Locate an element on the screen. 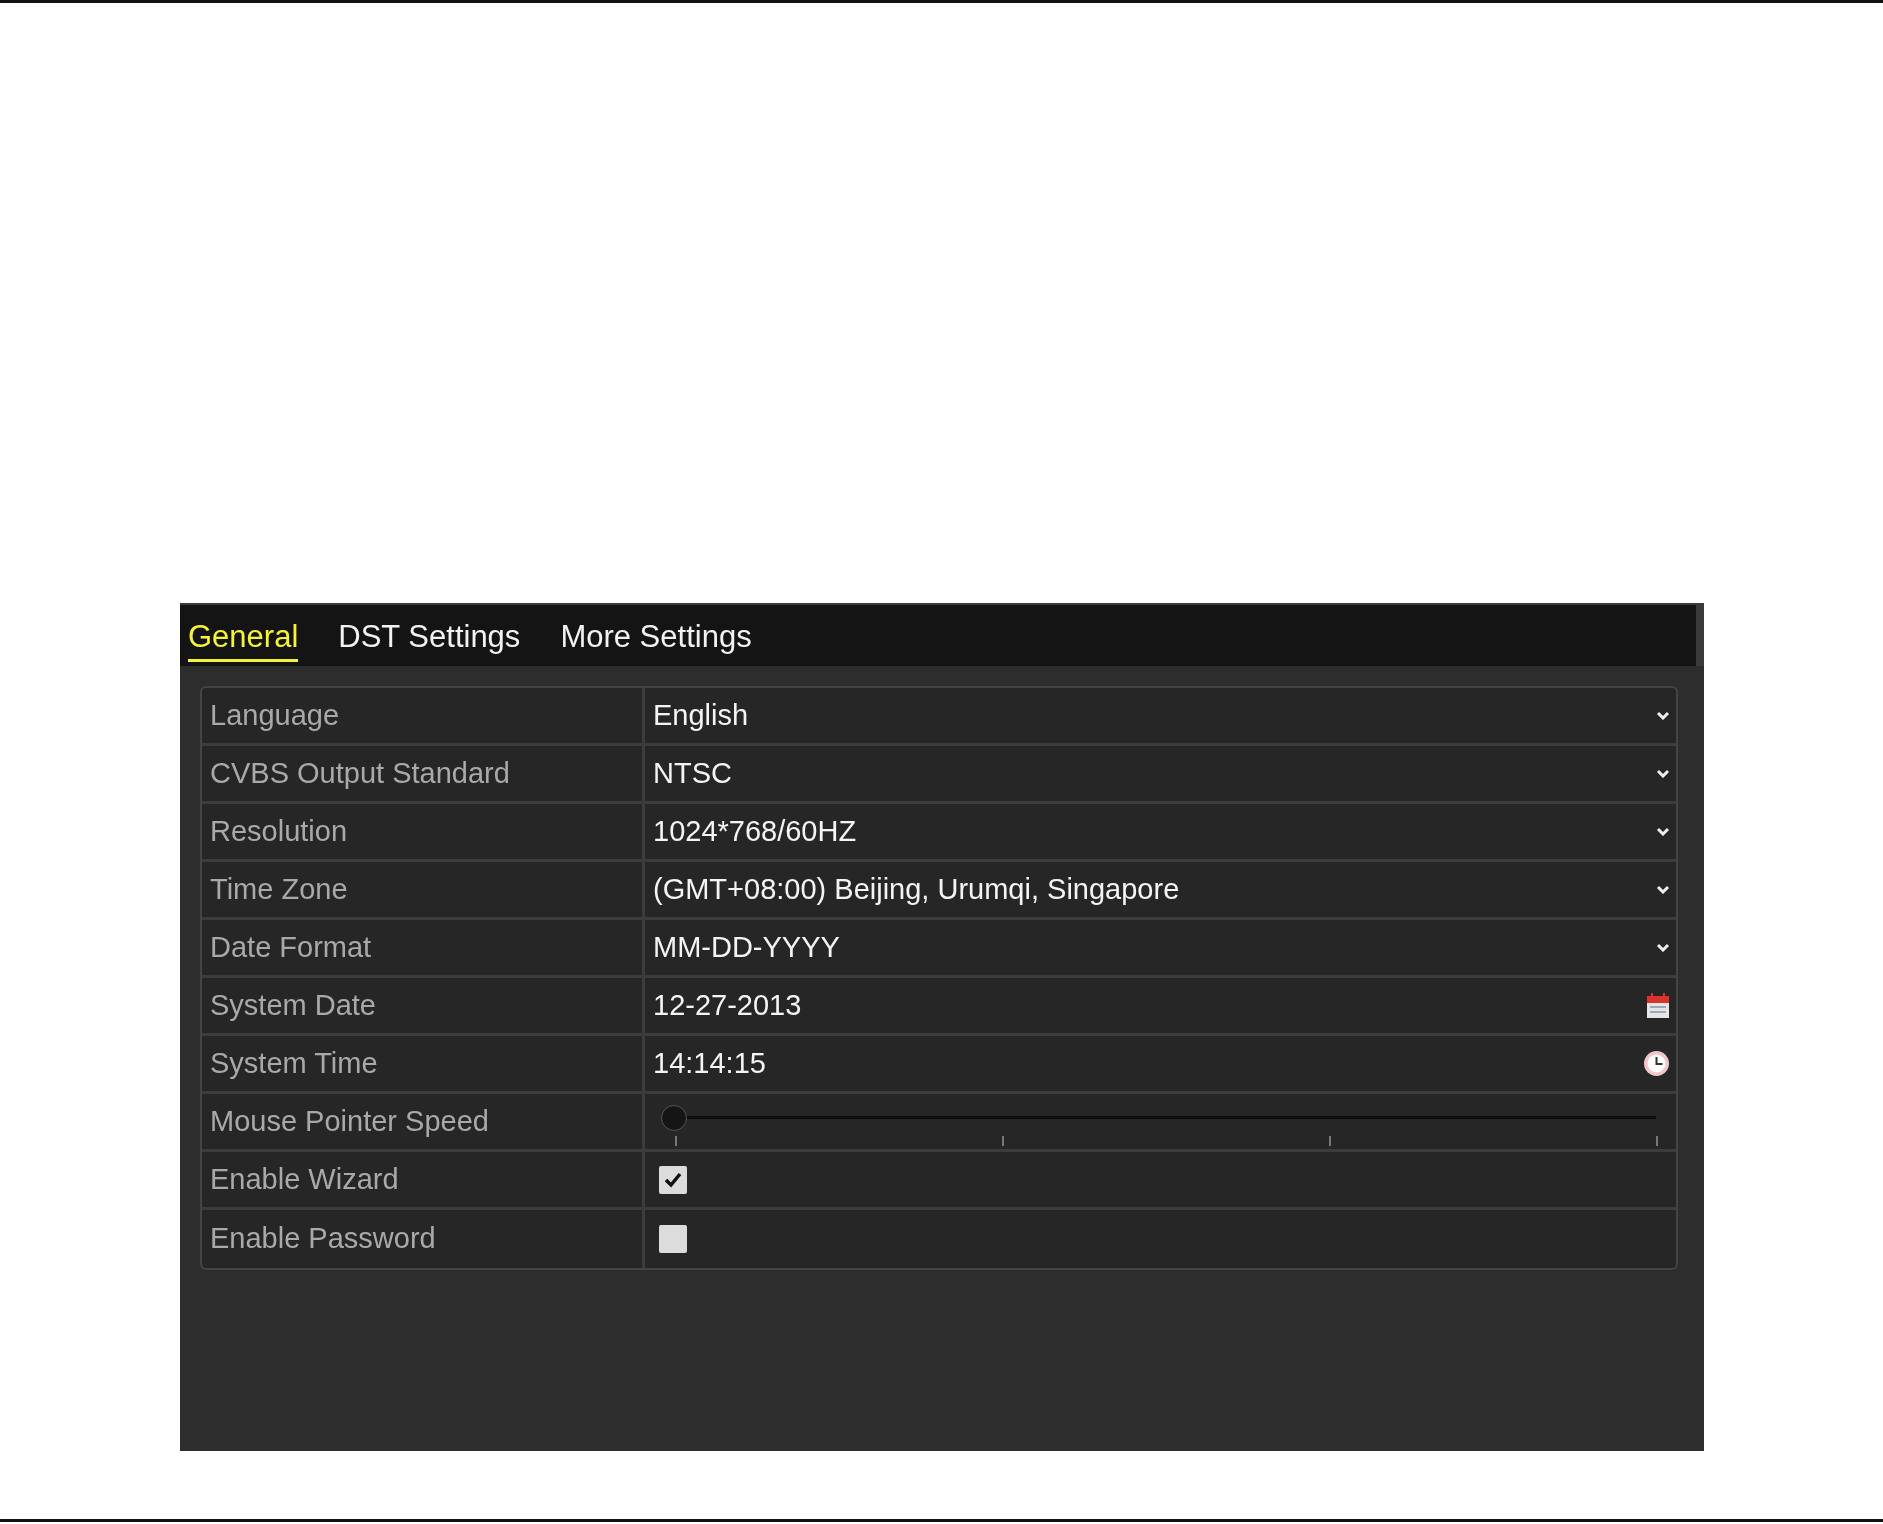  dropdown-field: 1024*768/60HZ is located at coordinates (1161, 831).